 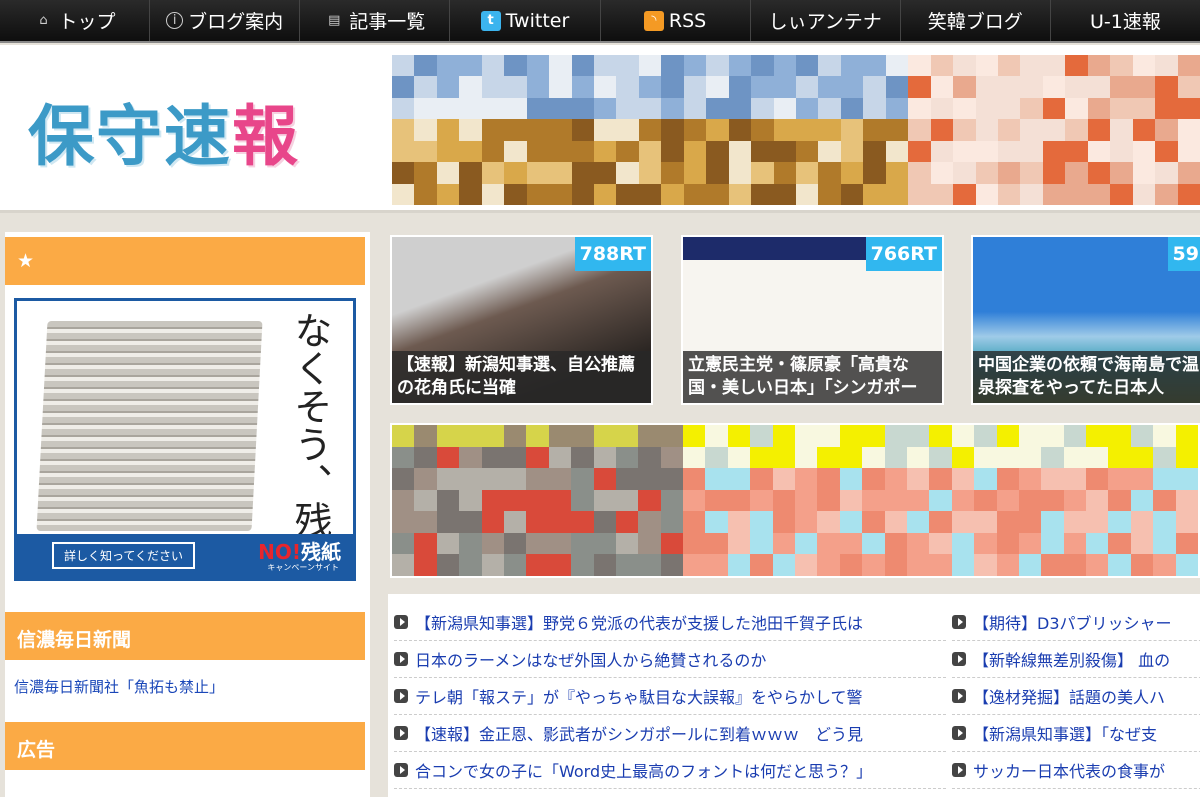 I want to click on article-link: 日本のラーメンはなぜ外国人から絶賛されるのか, so click(x=670, y=659).